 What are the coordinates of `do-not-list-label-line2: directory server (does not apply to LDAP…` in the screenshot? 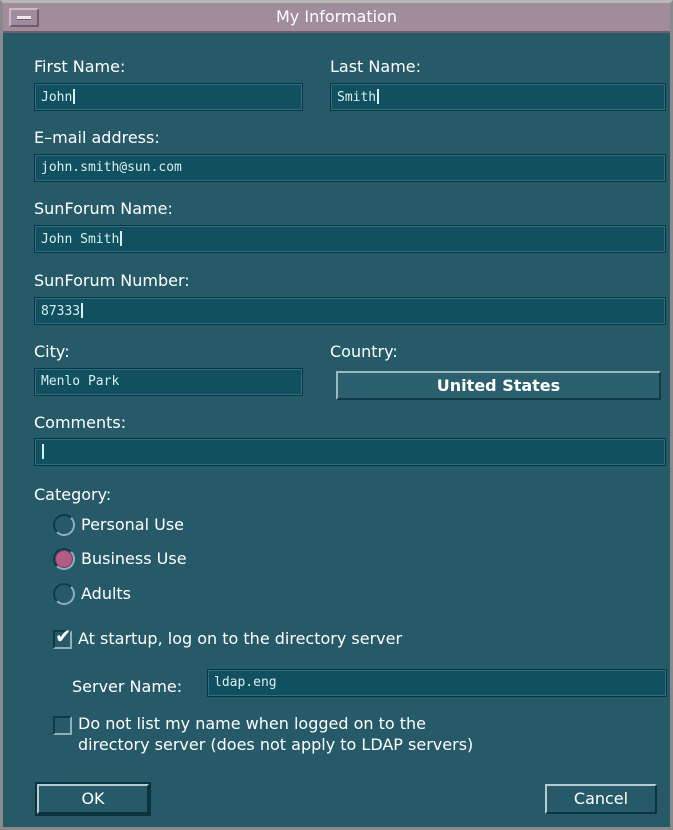 It's located at (275, 744).